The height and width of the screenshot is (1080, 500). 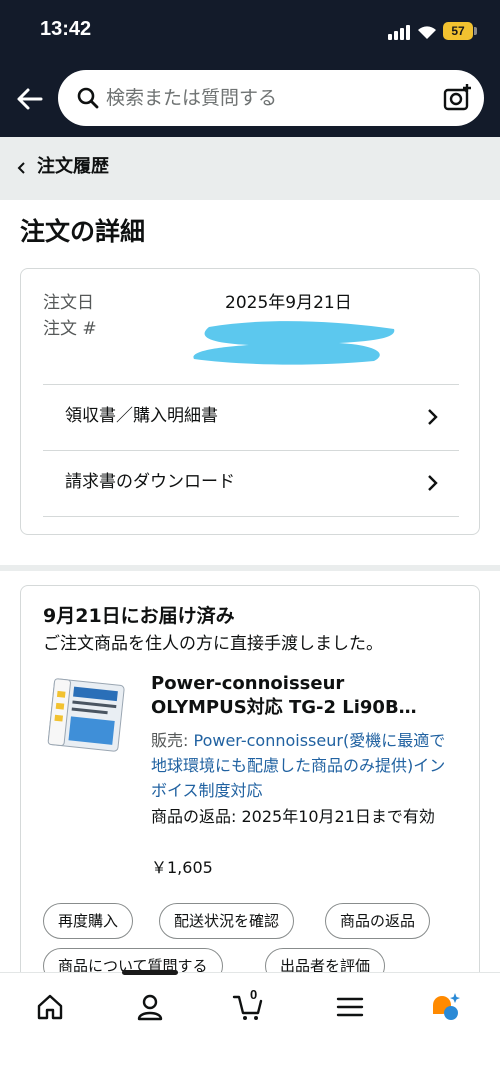 I want to click on invoice-download-label: 請求書のダウンロード, so click(x=150, y=482).